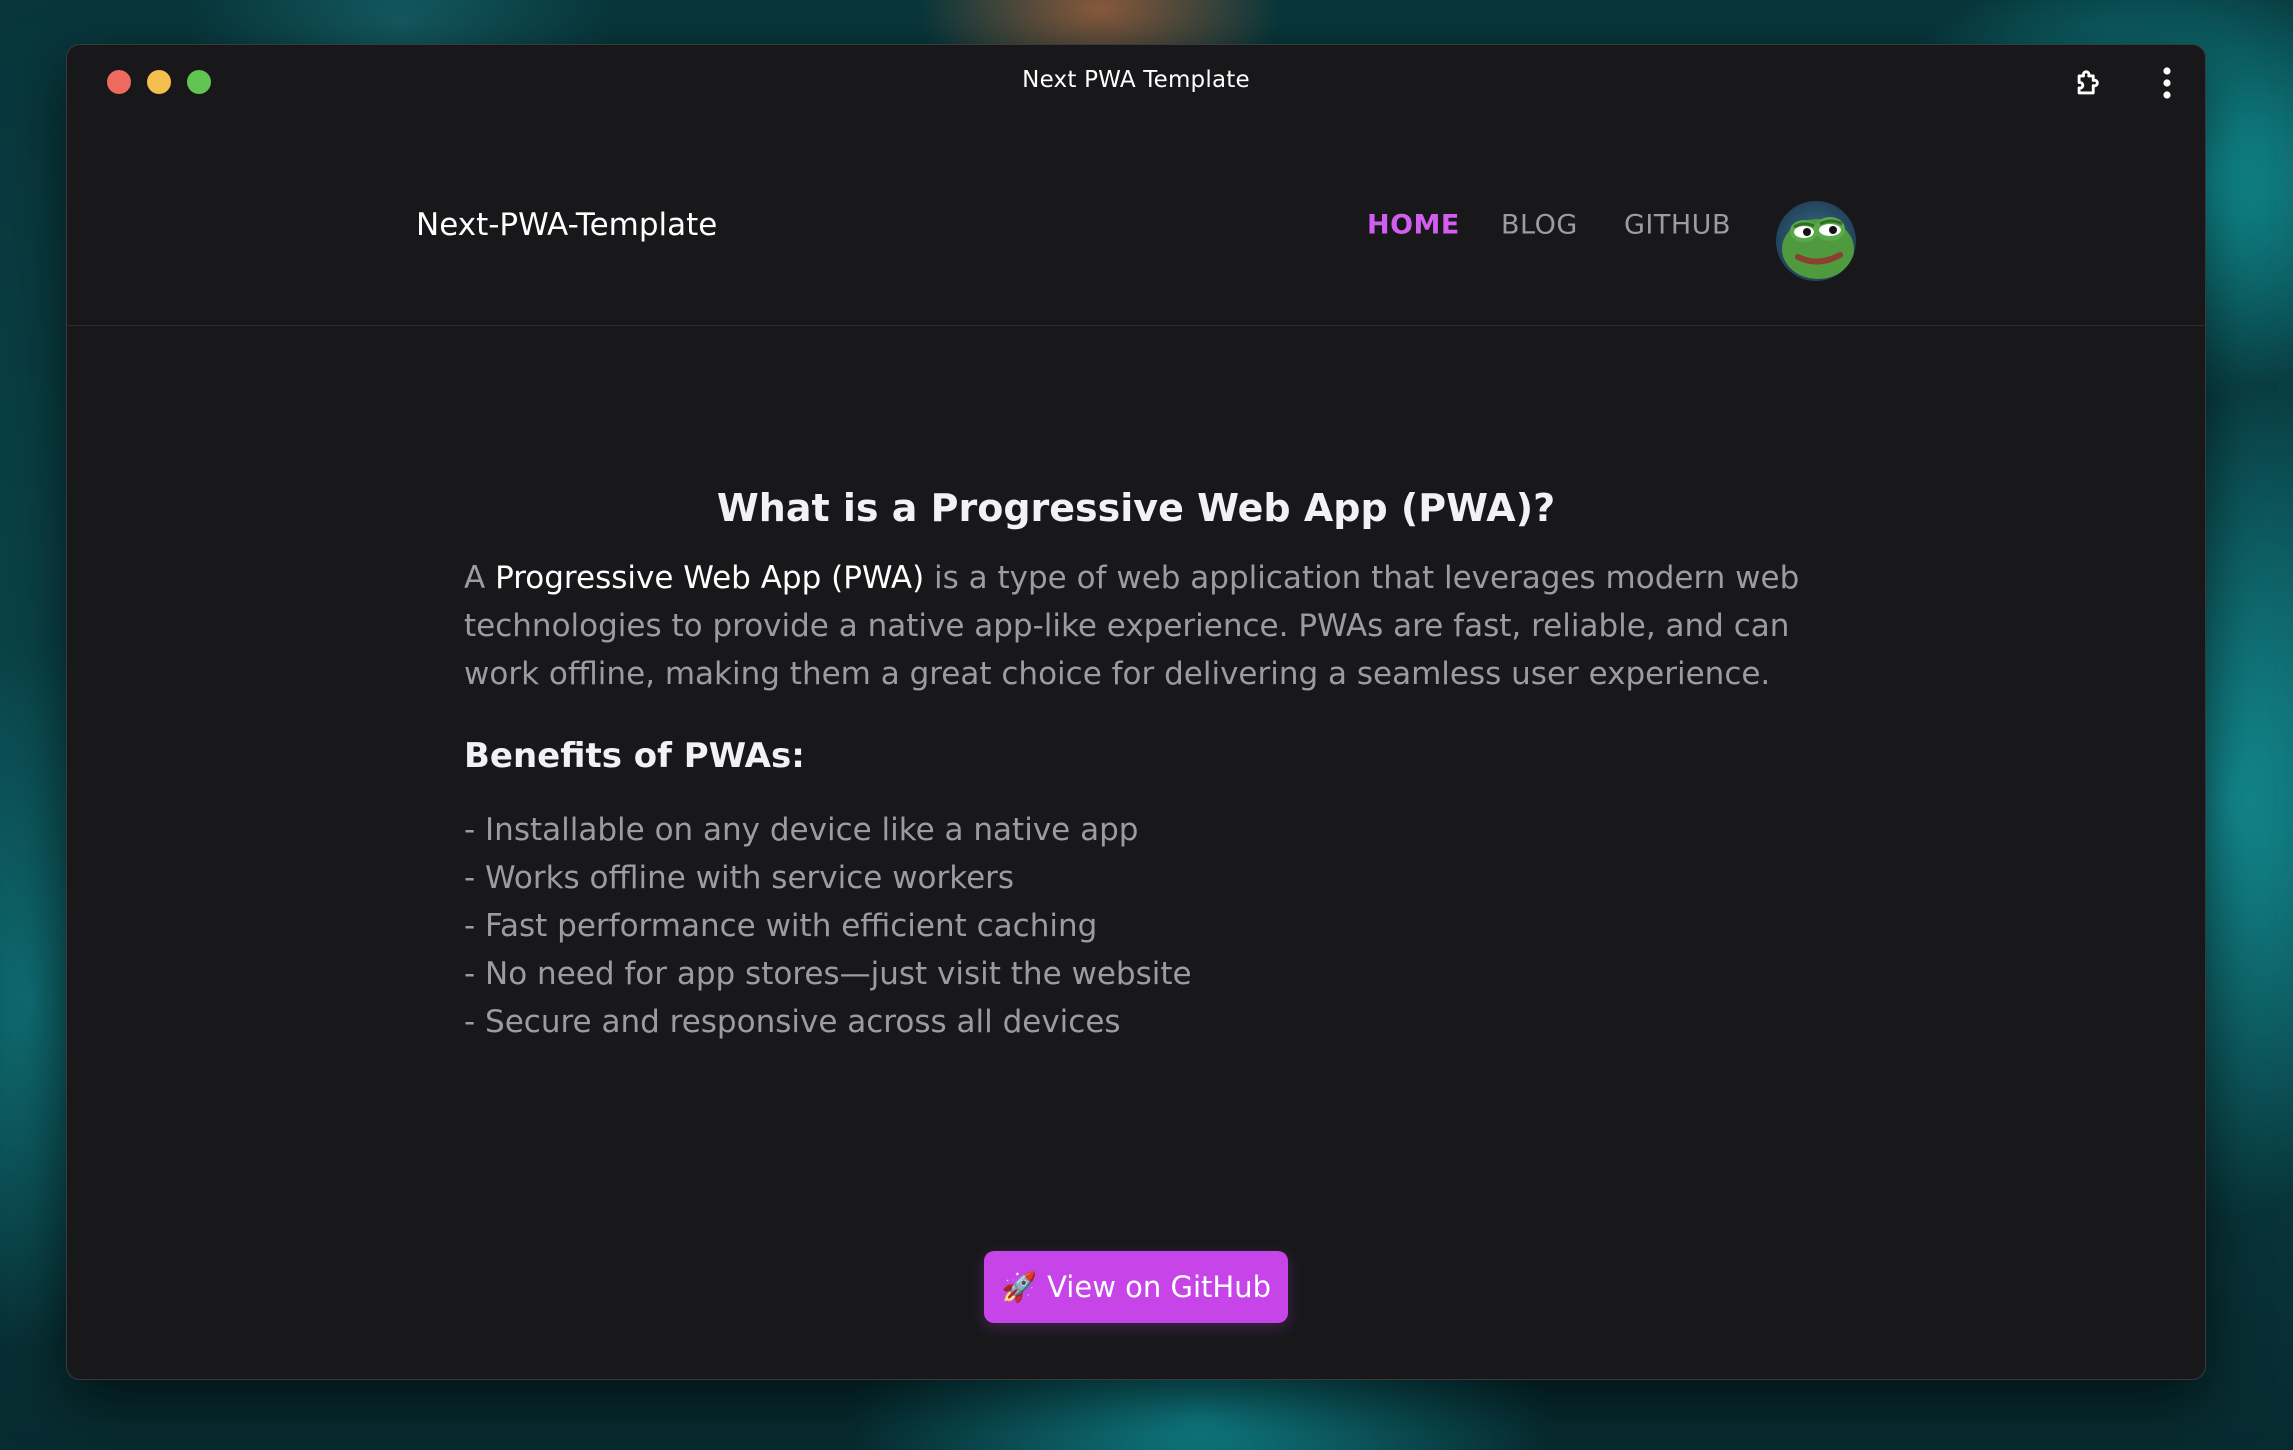 Image resolution: width=2293 pixels, height=1450 pixels. I want to click on title-bar: Next PWA Template, so click(1136, 83).